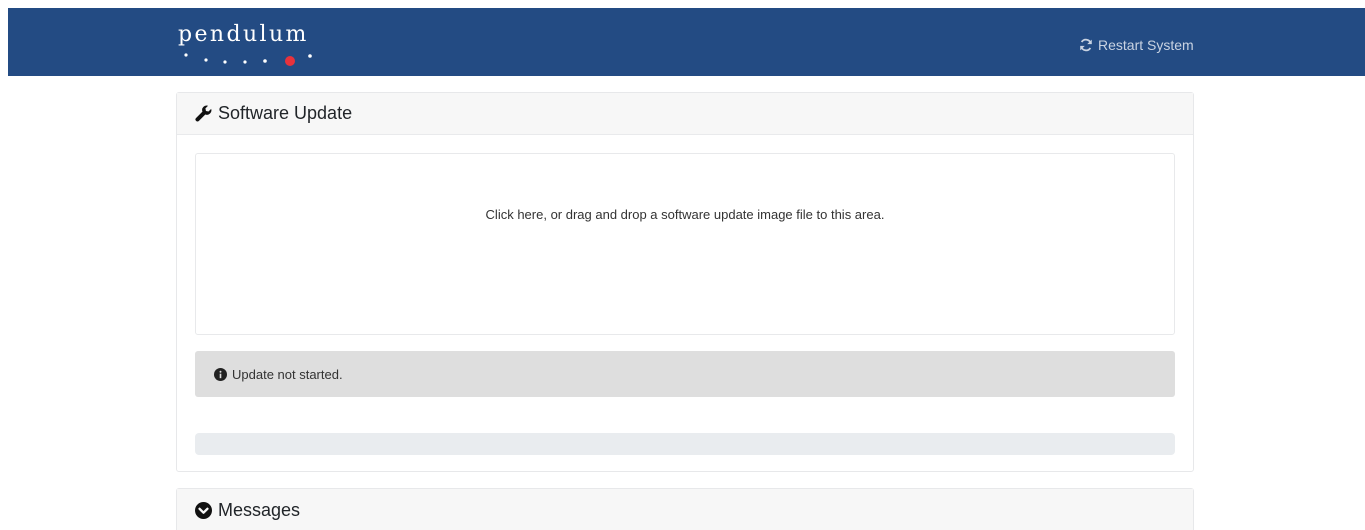 This screenshot has width=1365, height=530. I want to click on software-update-header: Software Update, so click(685, 114).